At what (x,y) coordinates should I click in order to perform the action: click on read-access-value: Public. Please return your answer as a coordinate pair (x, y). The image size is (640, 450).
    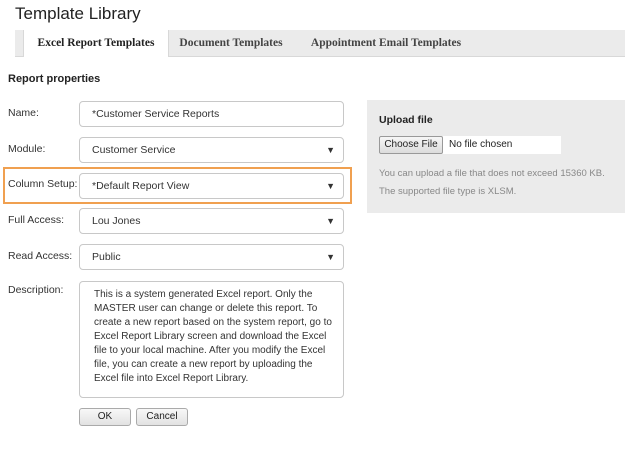
    Looking at the image, I should click on (106, 257).